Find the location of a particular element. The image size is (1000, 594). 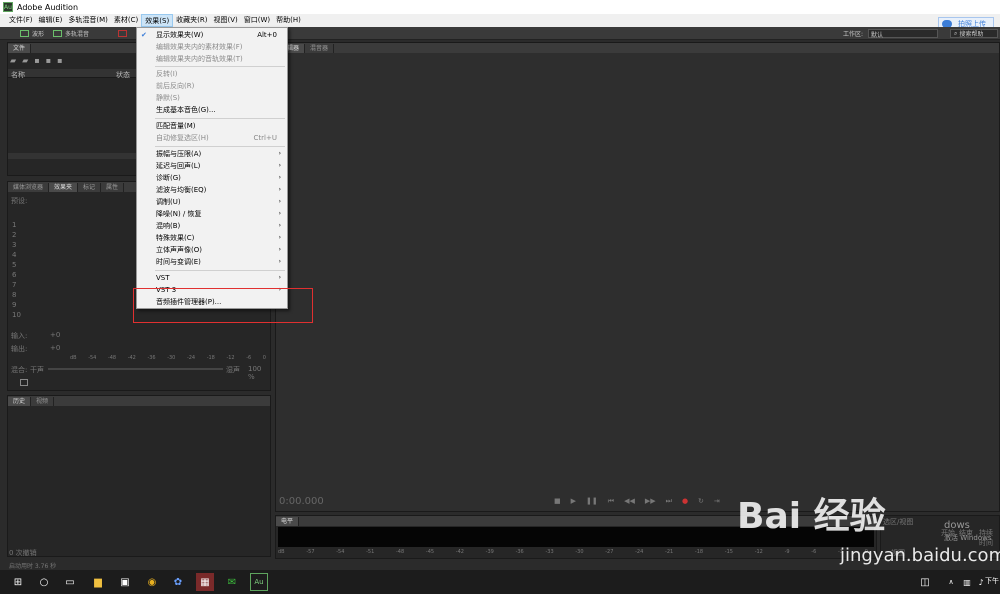

effect-slot: 10 is located at coordinates (16, 315).